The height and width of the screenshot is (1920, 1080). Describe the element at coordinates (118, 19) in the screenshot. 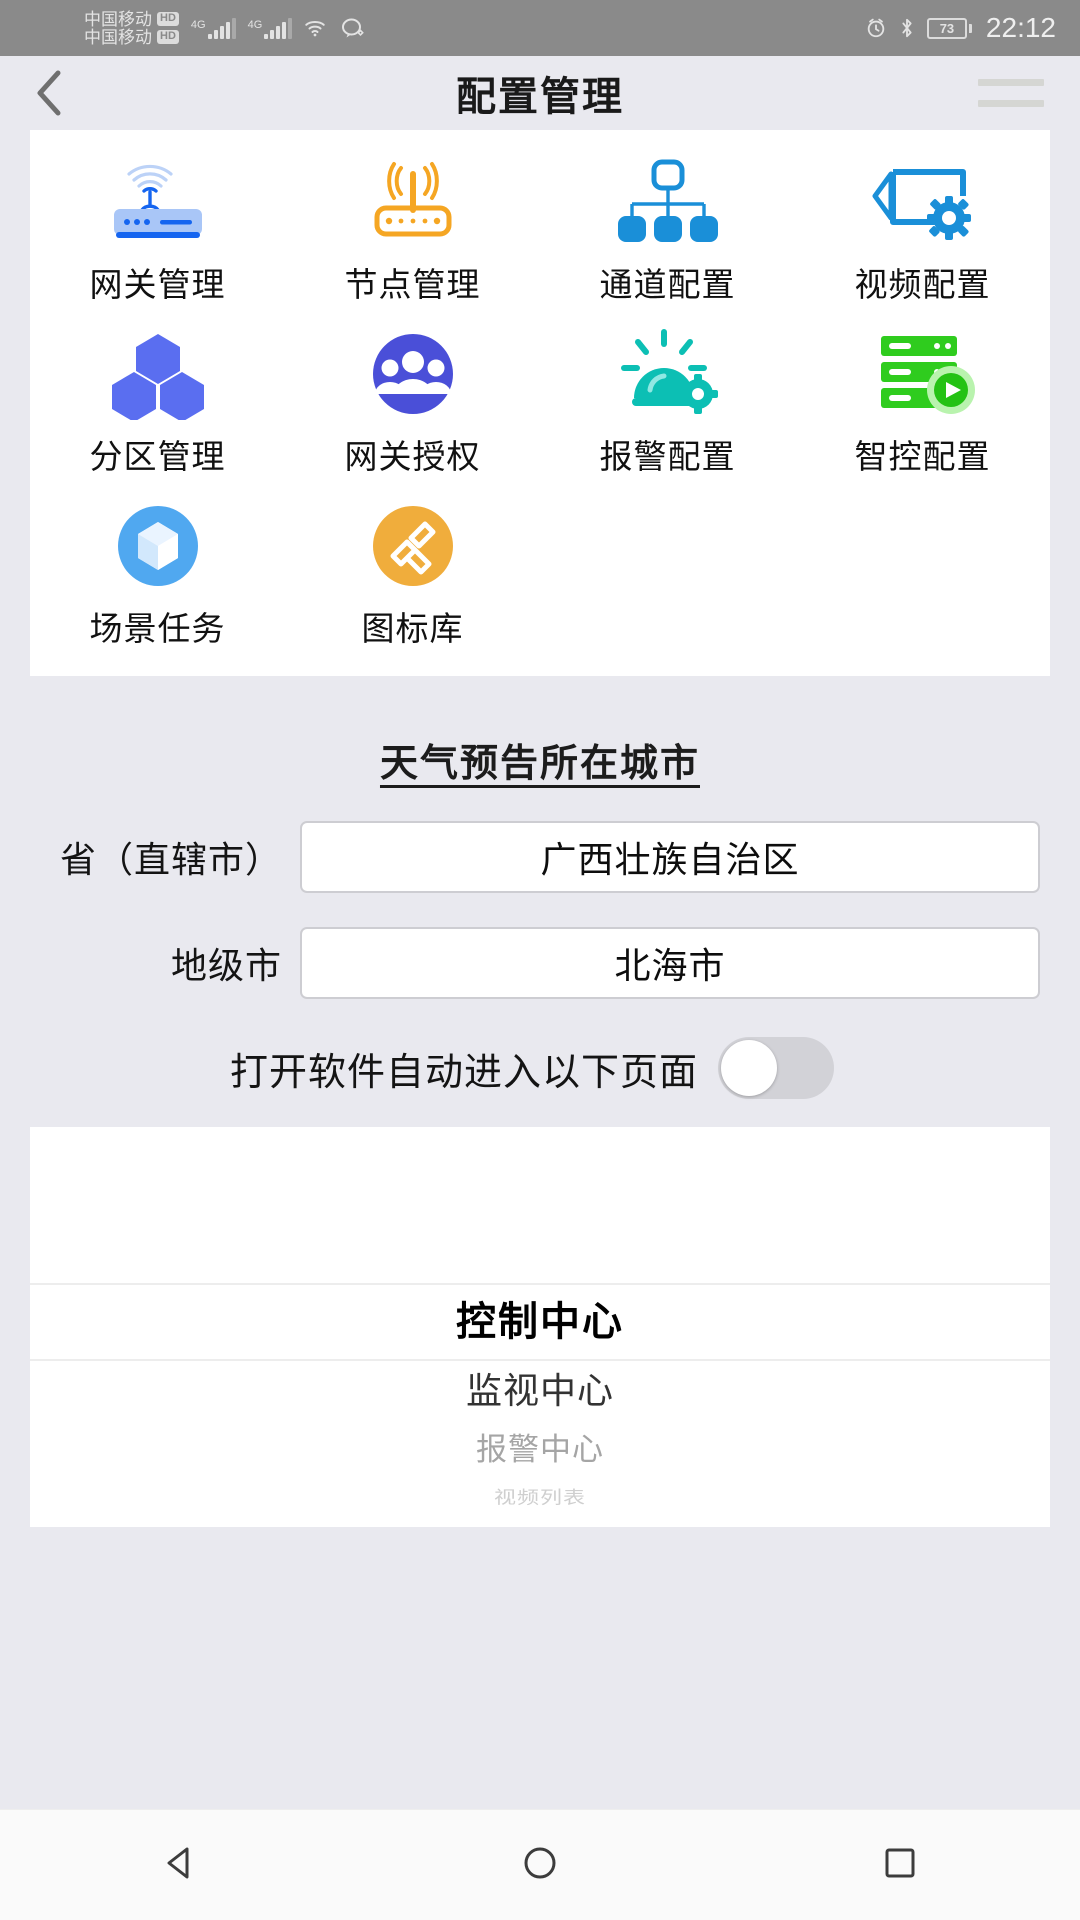

I see `carrier-name-sim1: 中国移动` at that location.